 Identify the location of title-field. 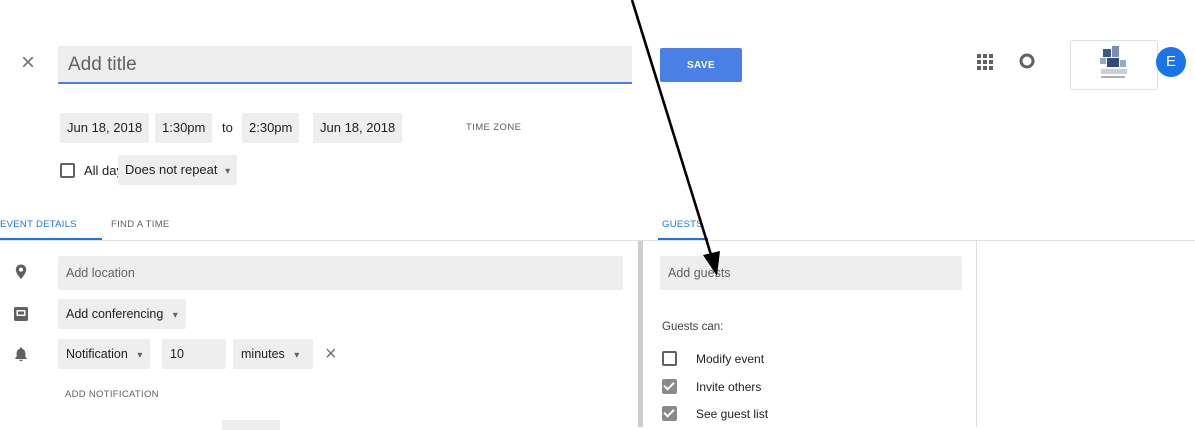
(345, 65).